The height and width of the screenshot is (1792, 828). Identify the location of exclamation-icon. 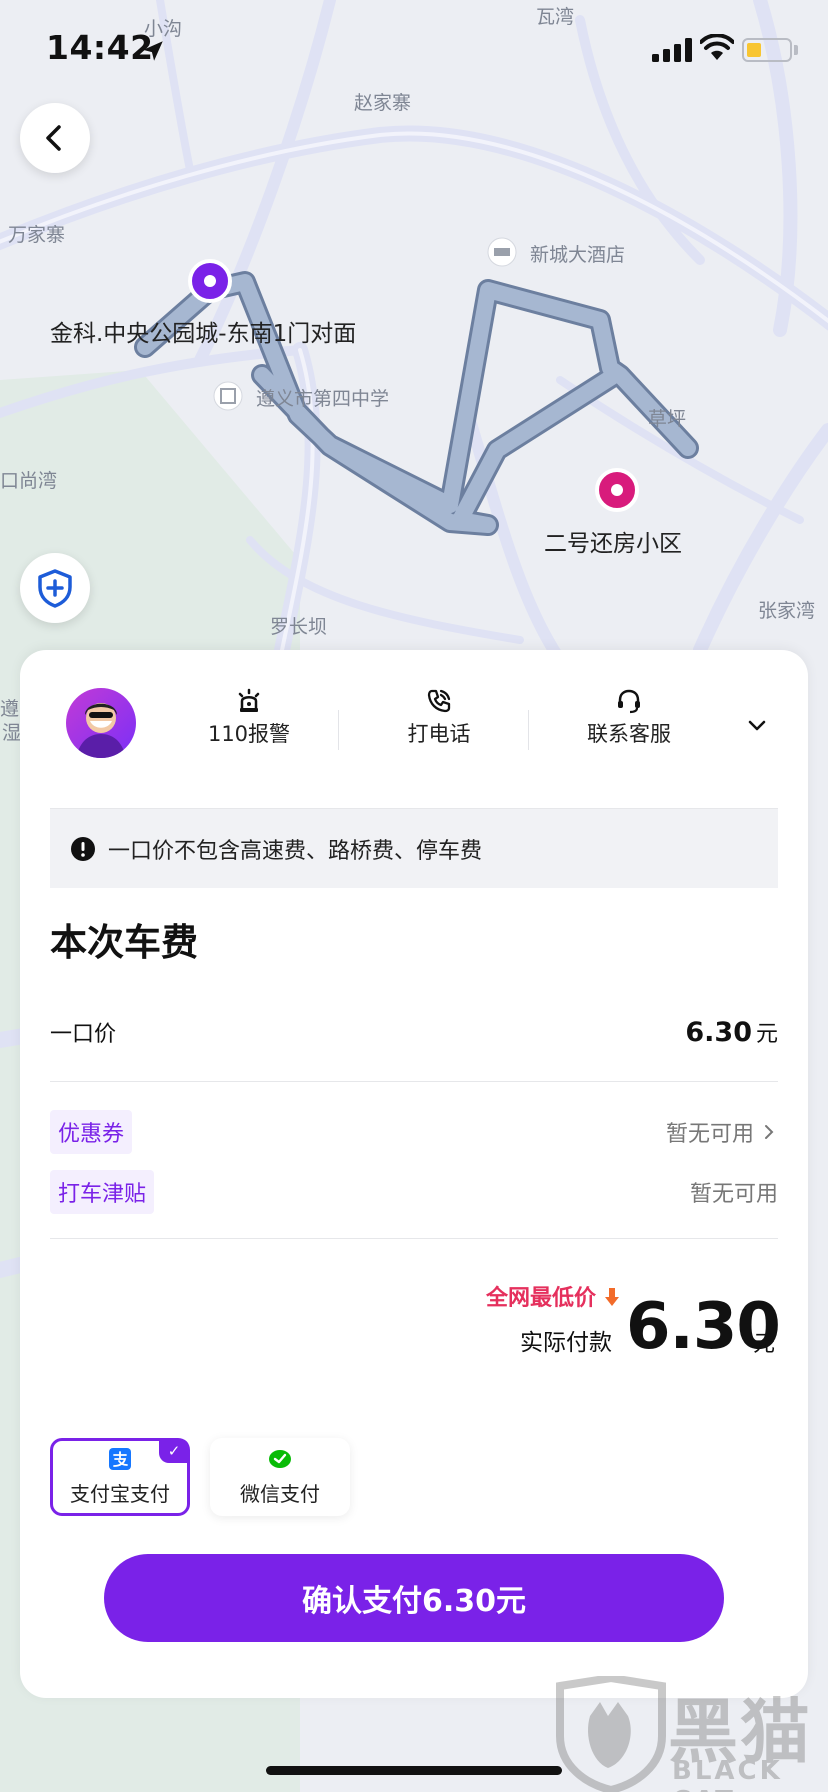
(83, 848).